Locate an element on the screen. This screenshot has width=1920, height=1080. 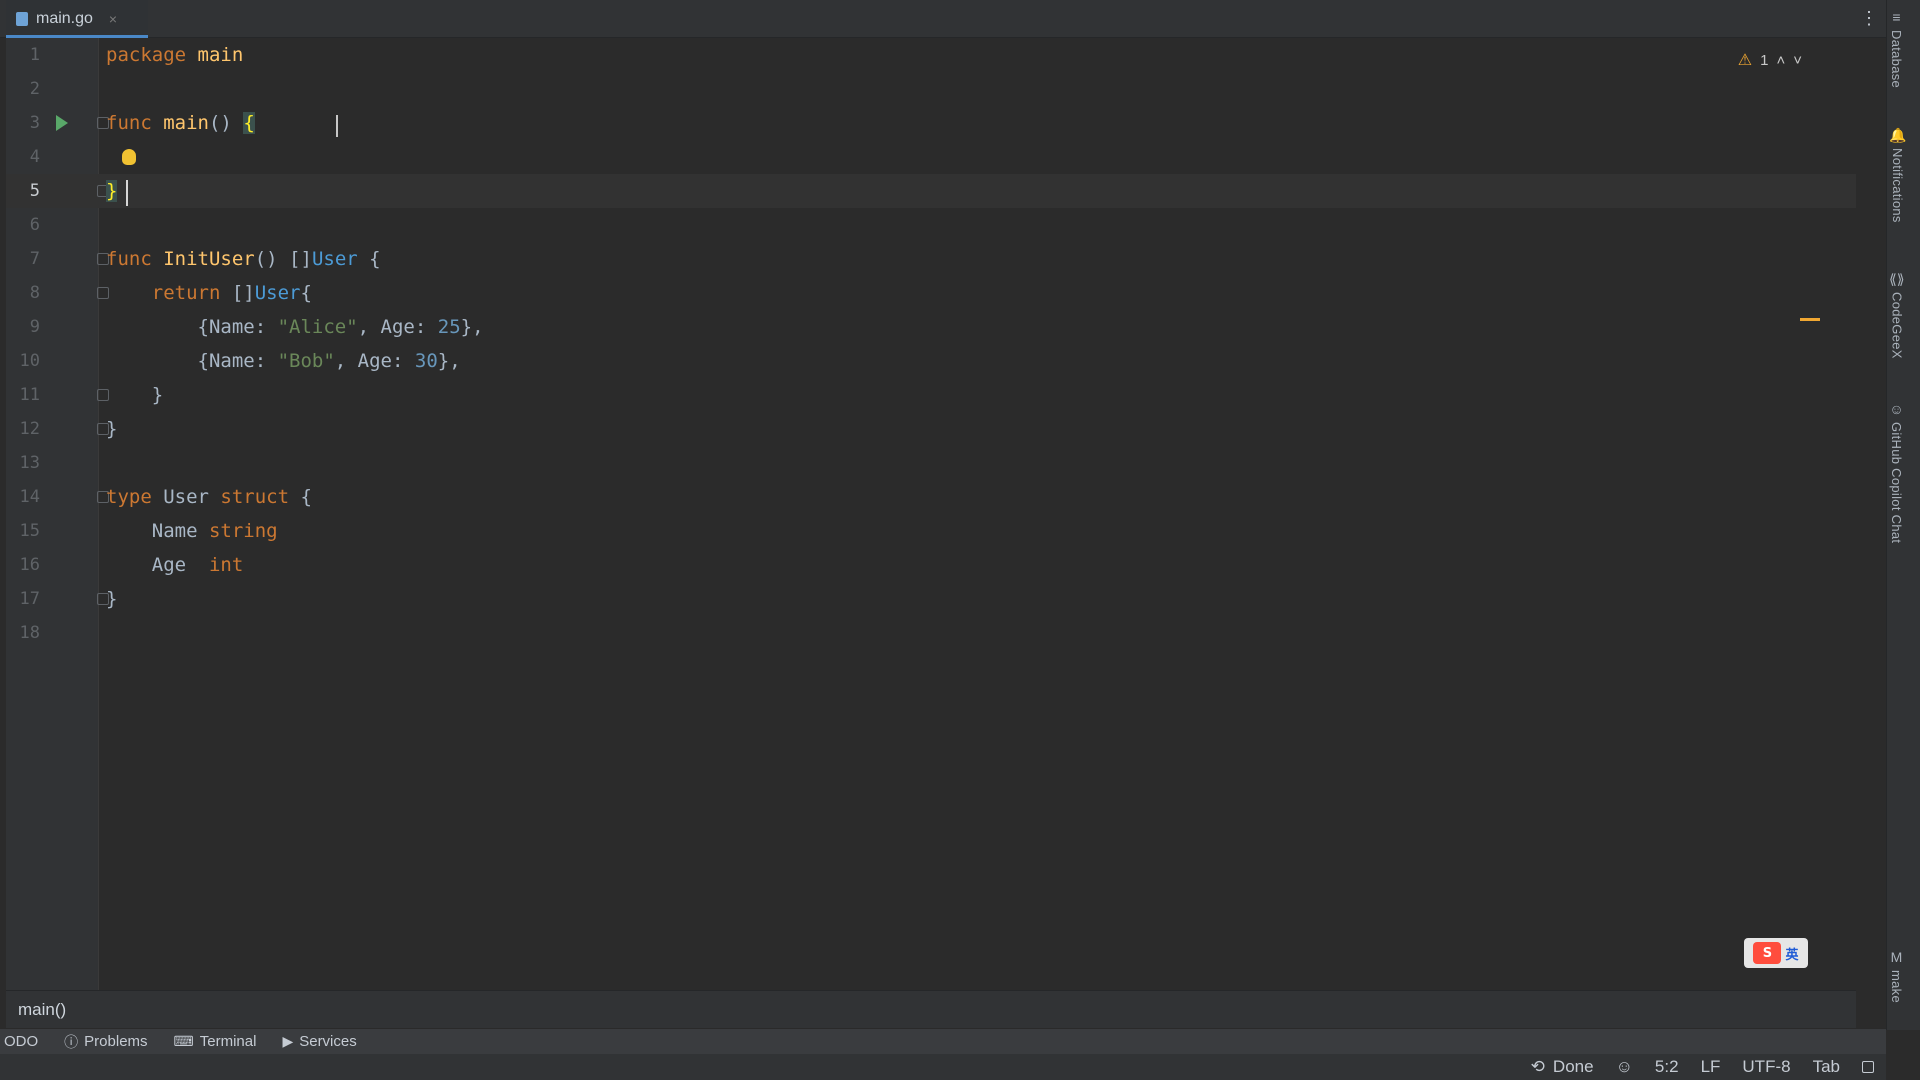
status-indent: Tab is located at coordinates (1826, 1067).